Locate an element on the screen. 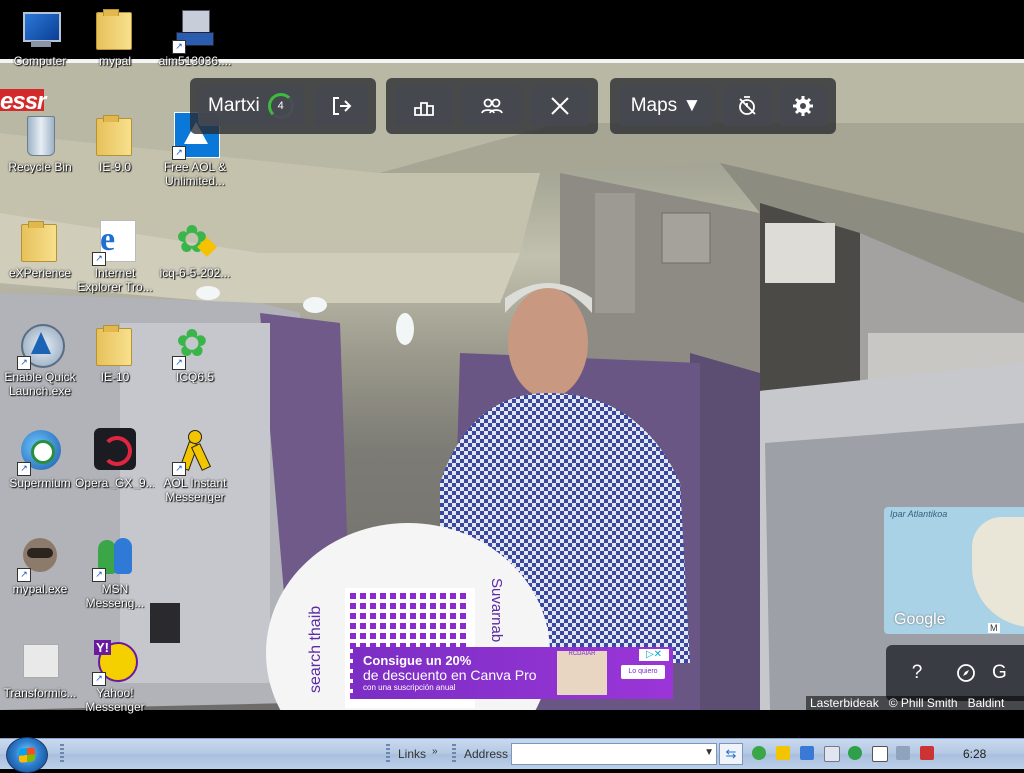  icon-label: IE-9.0 is located at coordinates (114, 167).